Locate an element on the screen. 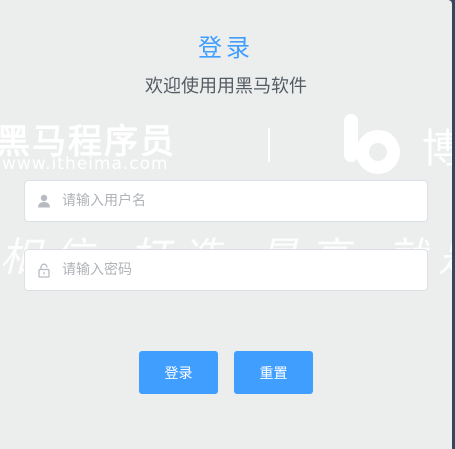 This screenshot has height=449, width=455. reset-button: 重置 is located at coordinates (273, 372).